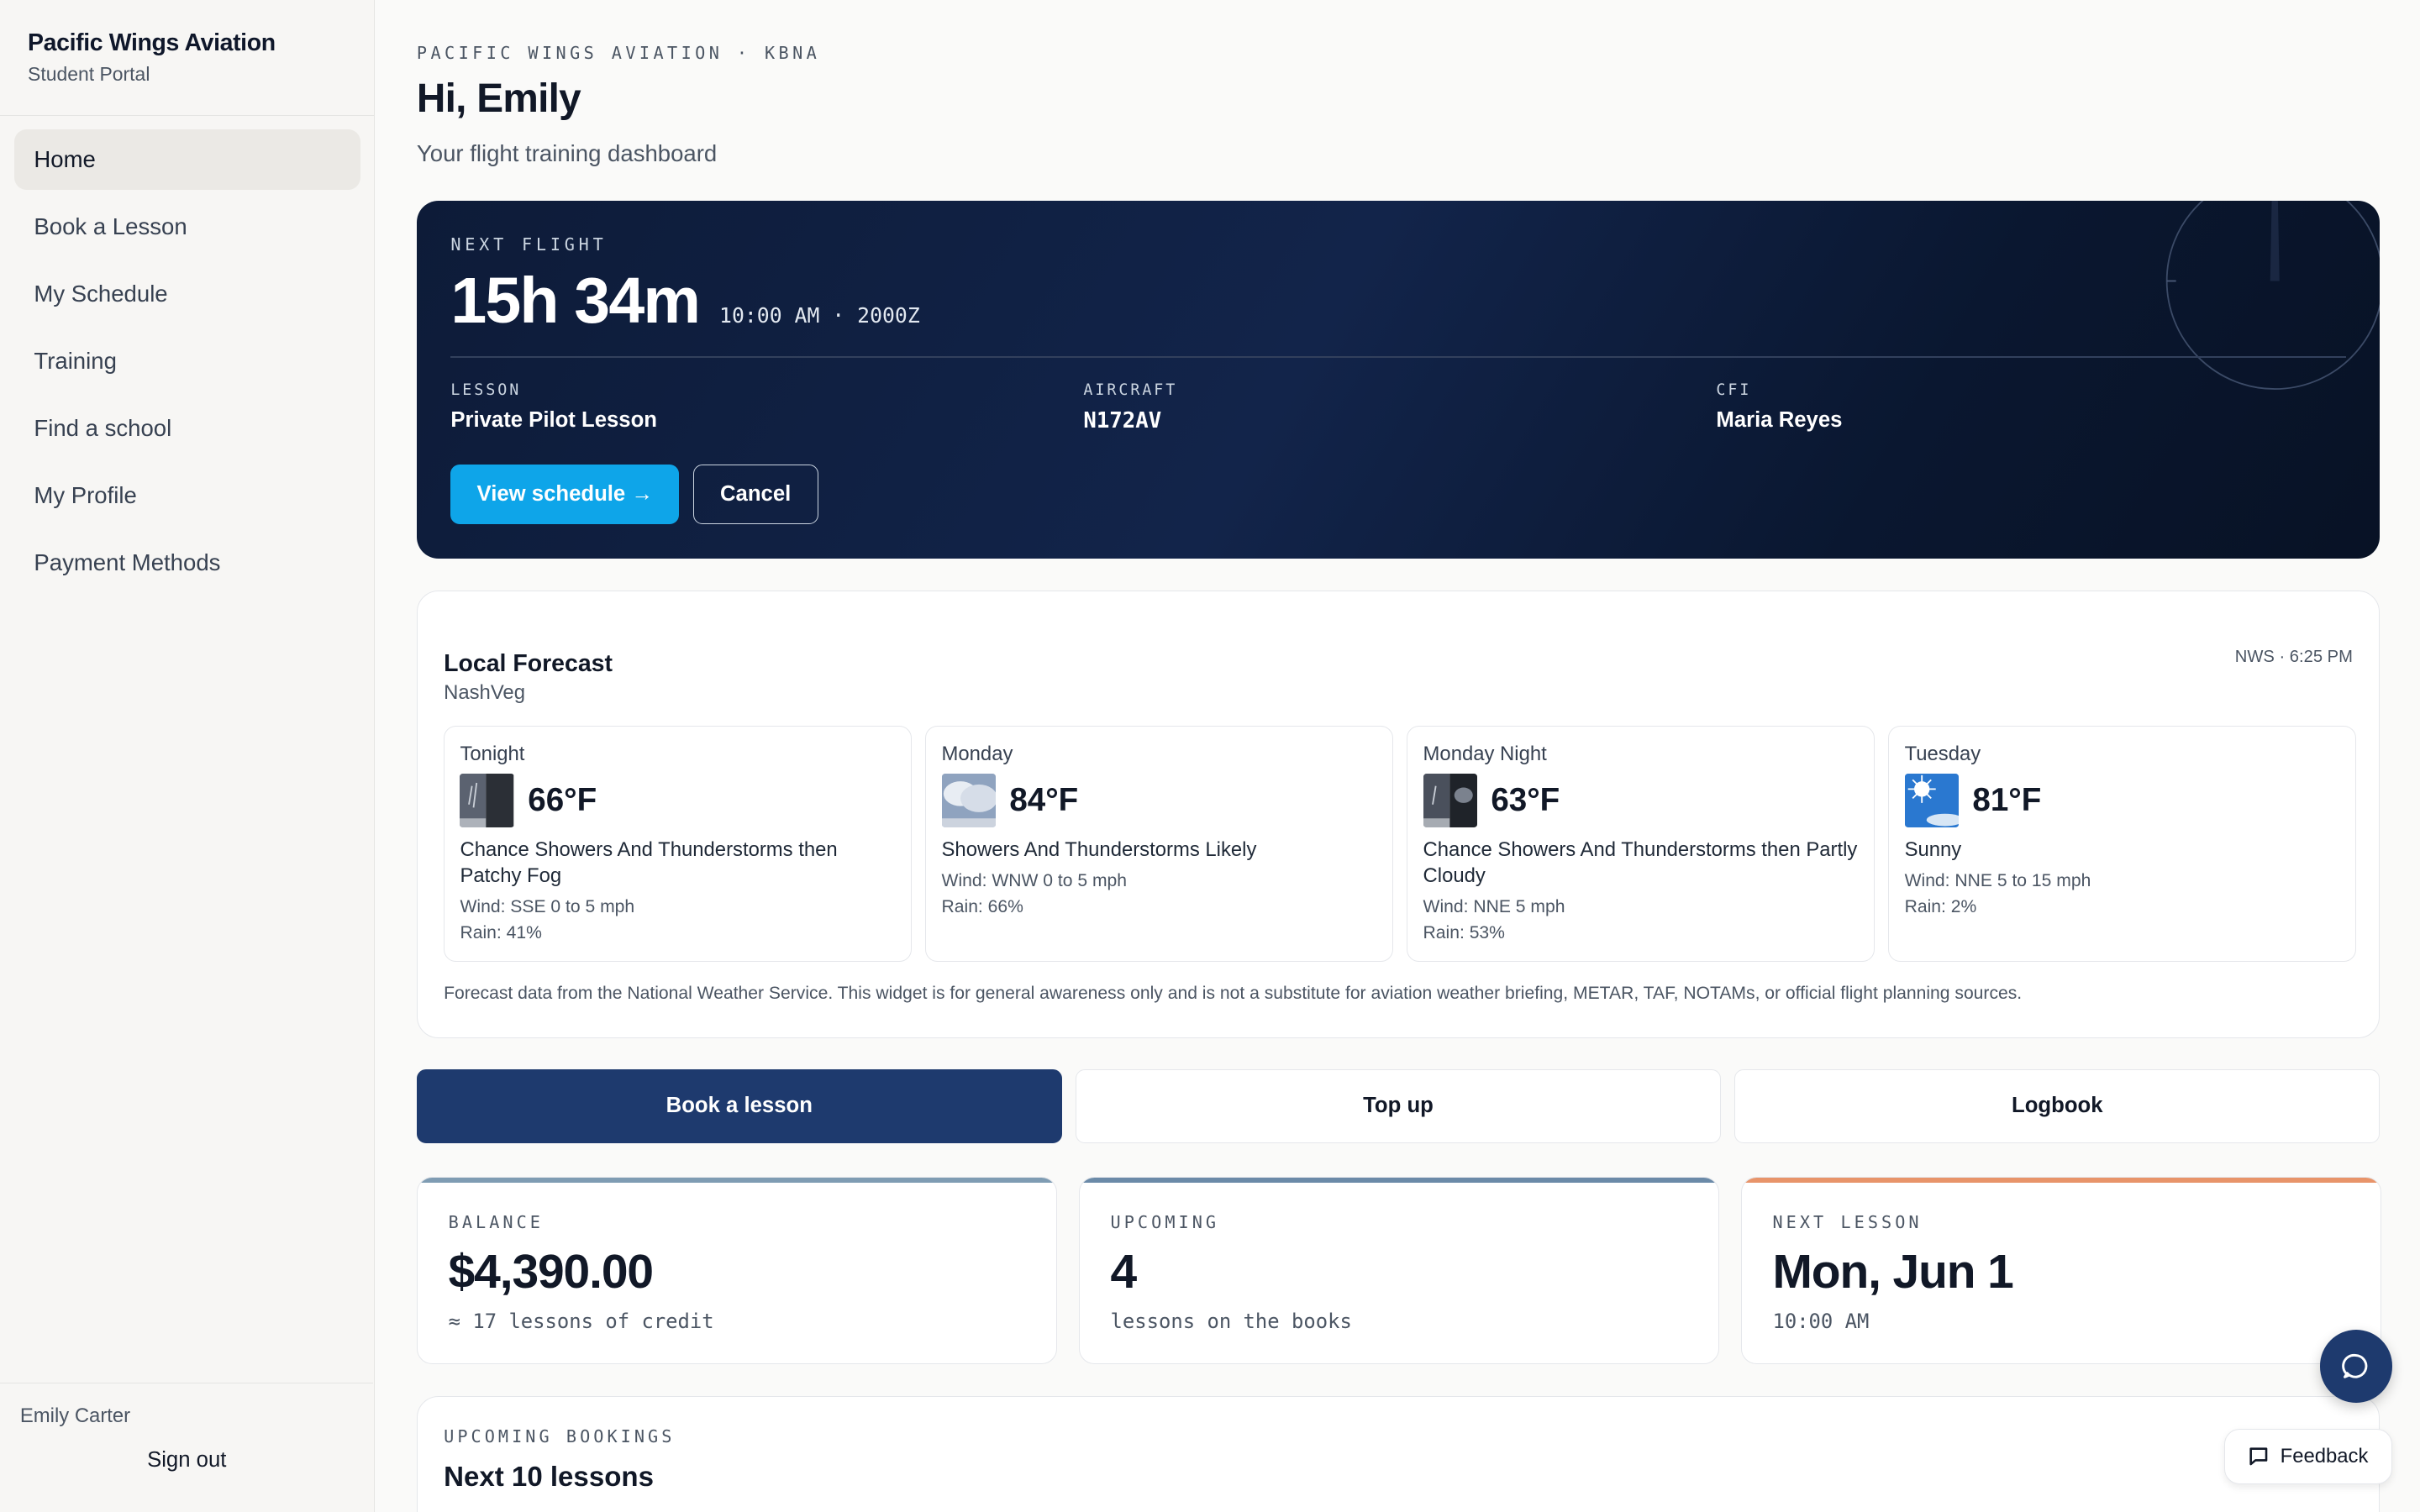 The image size is (2420, 1512). What do you see at coordinates (187, 563) in the screenshot?
I see `sidebar-item-payment-methods: Payment Methods` at bounding box center [187, 563].